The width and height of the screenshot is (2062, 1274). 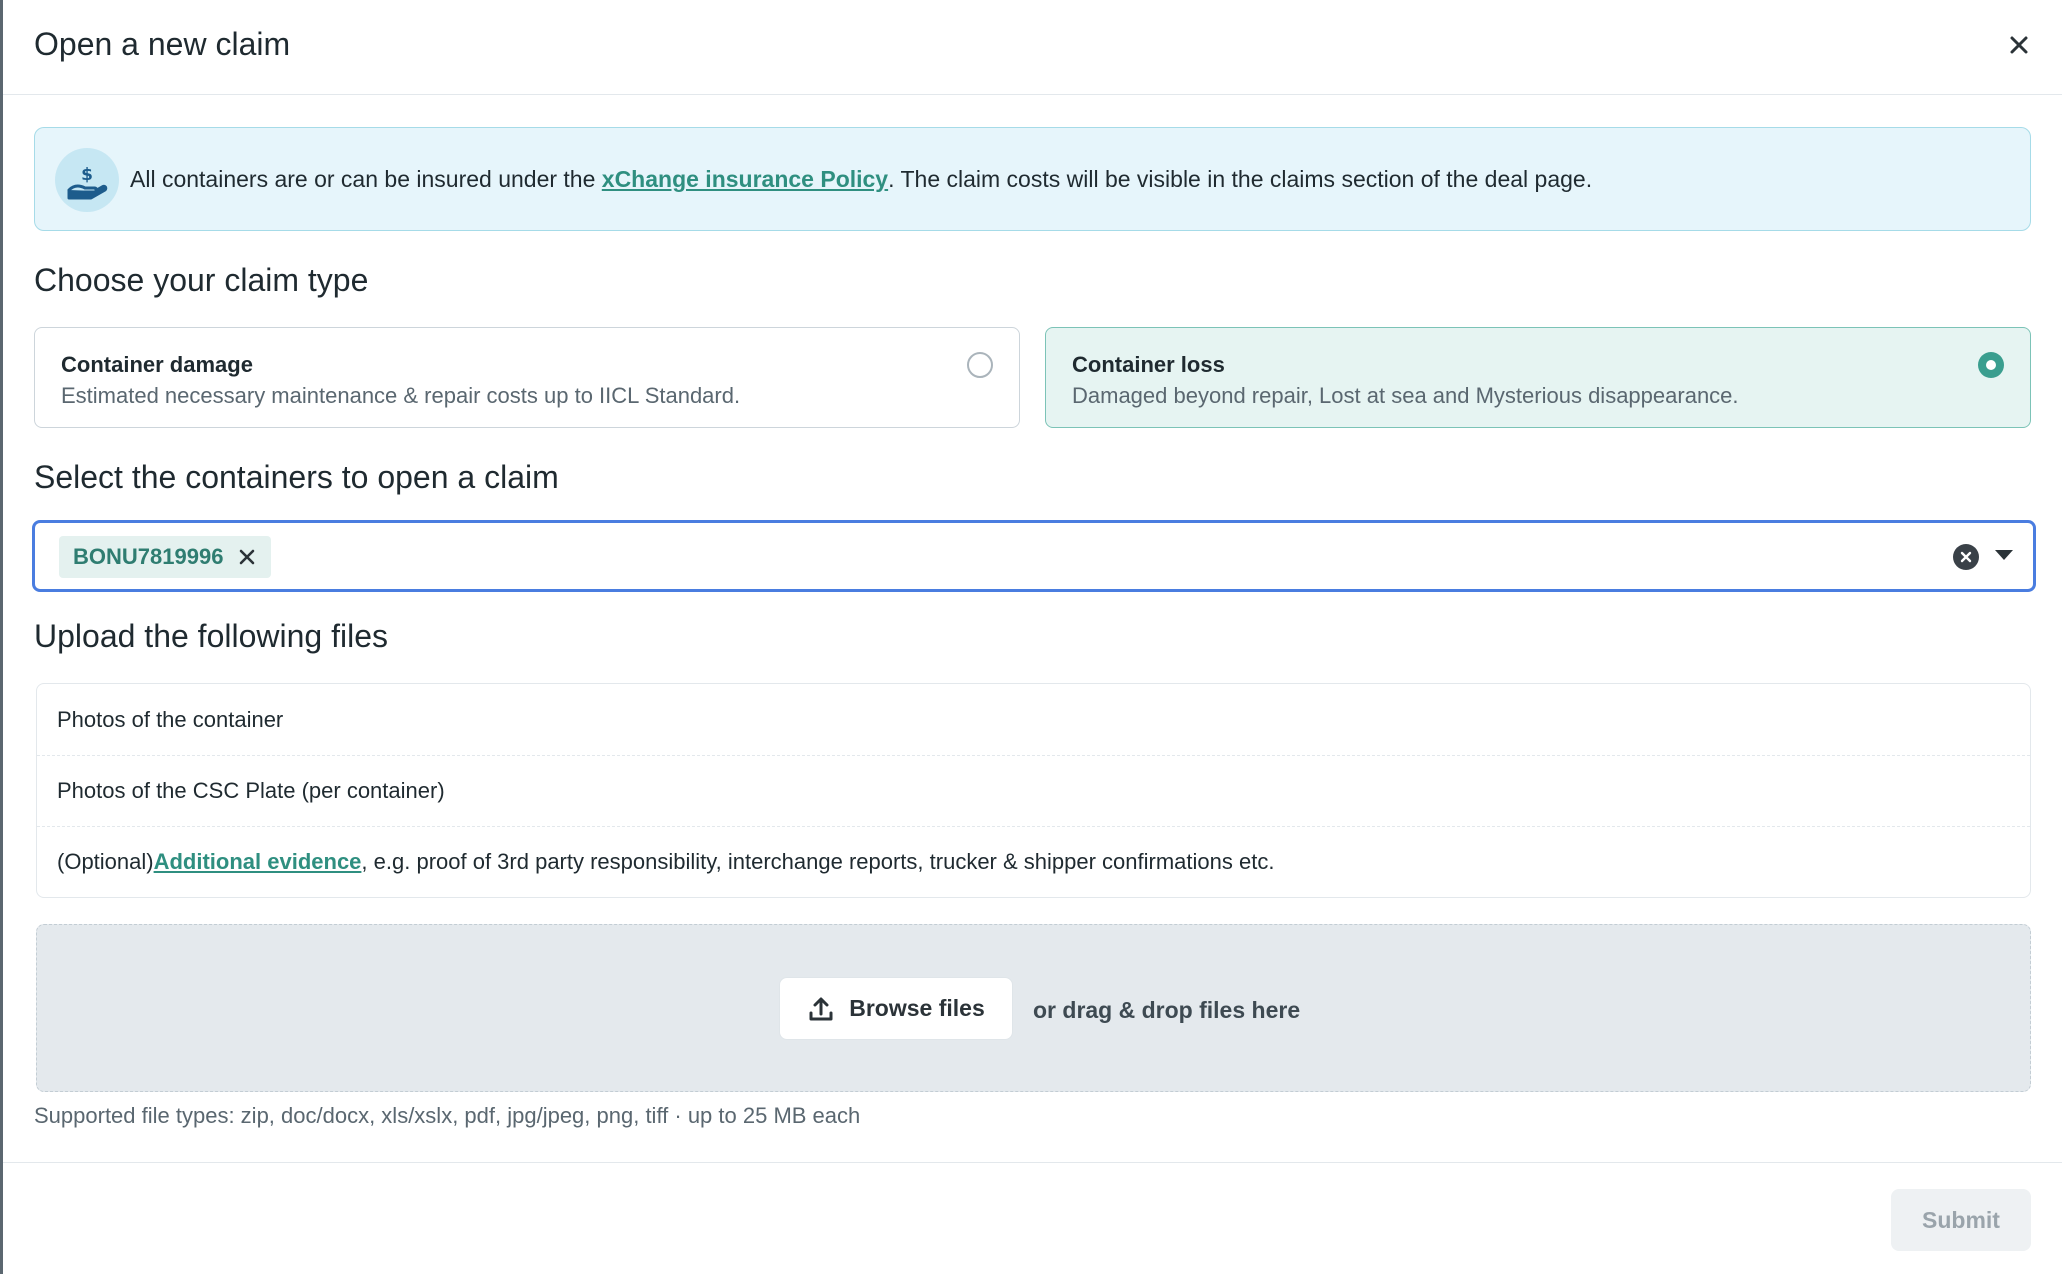 I want to click on modal-header: Open a new claim, so click(x=1032, y=47).